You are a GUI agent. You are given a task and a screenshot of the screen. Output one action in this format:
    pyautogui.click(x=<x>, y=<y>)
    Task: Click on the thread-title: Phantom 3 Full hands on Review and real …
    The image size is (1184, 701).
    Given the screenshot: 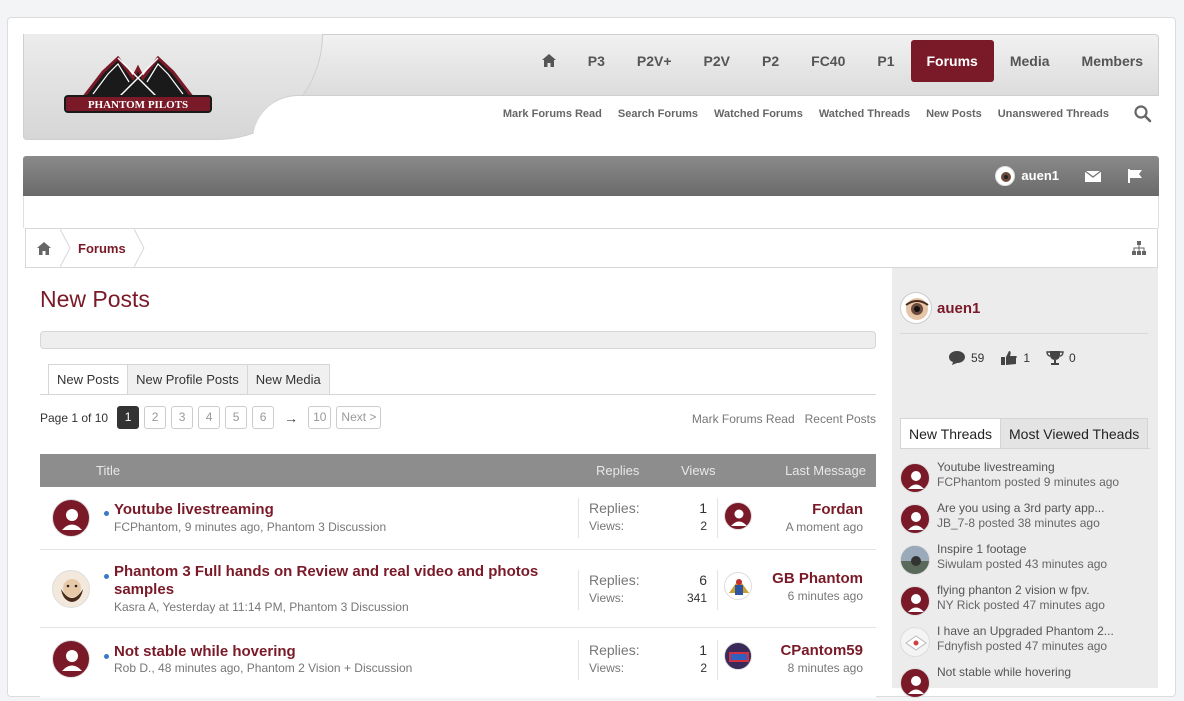 What is the action you would take?
    pyautogui.click(x=334, y=581)
    